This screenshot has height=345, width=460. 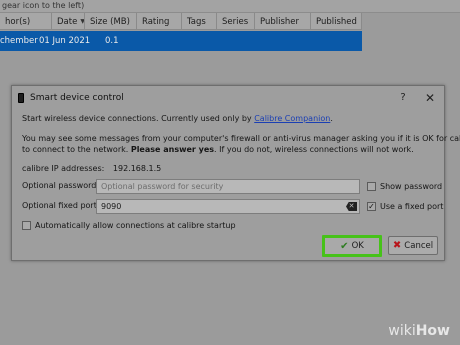 I want to click on dialog-title: Smart device control, so click(x=77, y=98).